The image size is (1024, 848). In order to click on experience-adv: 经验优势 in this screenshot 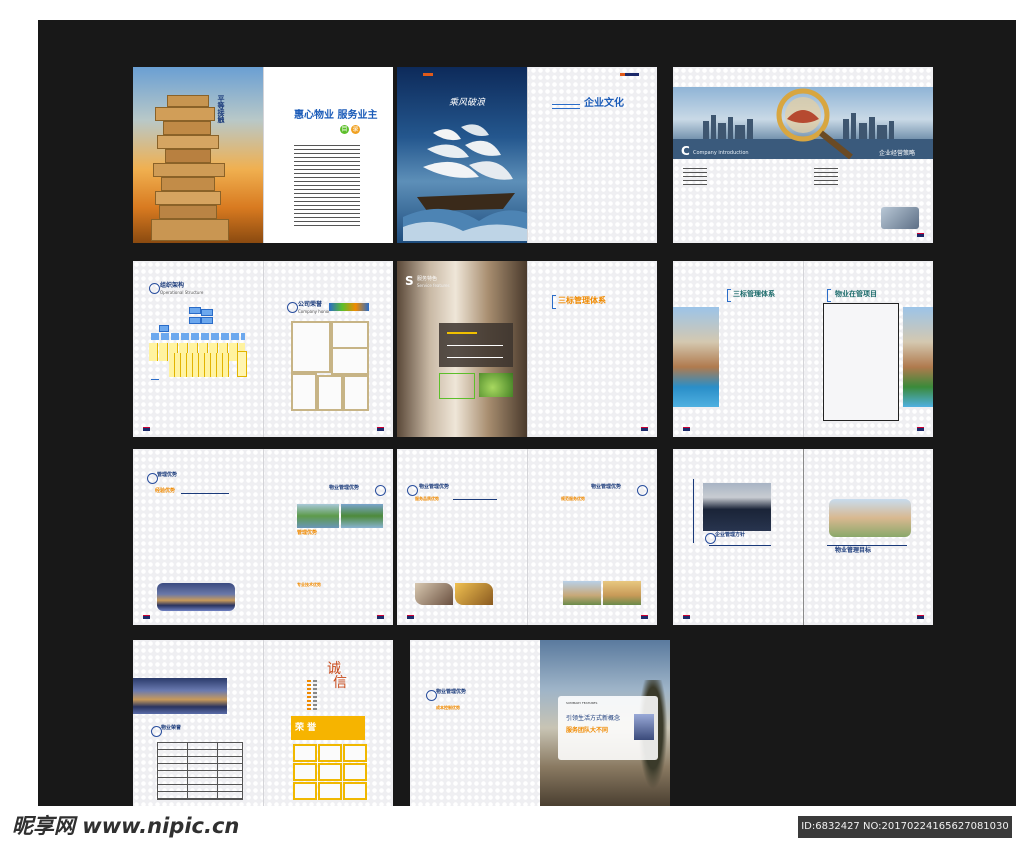, I will do `click(165, 491)`.